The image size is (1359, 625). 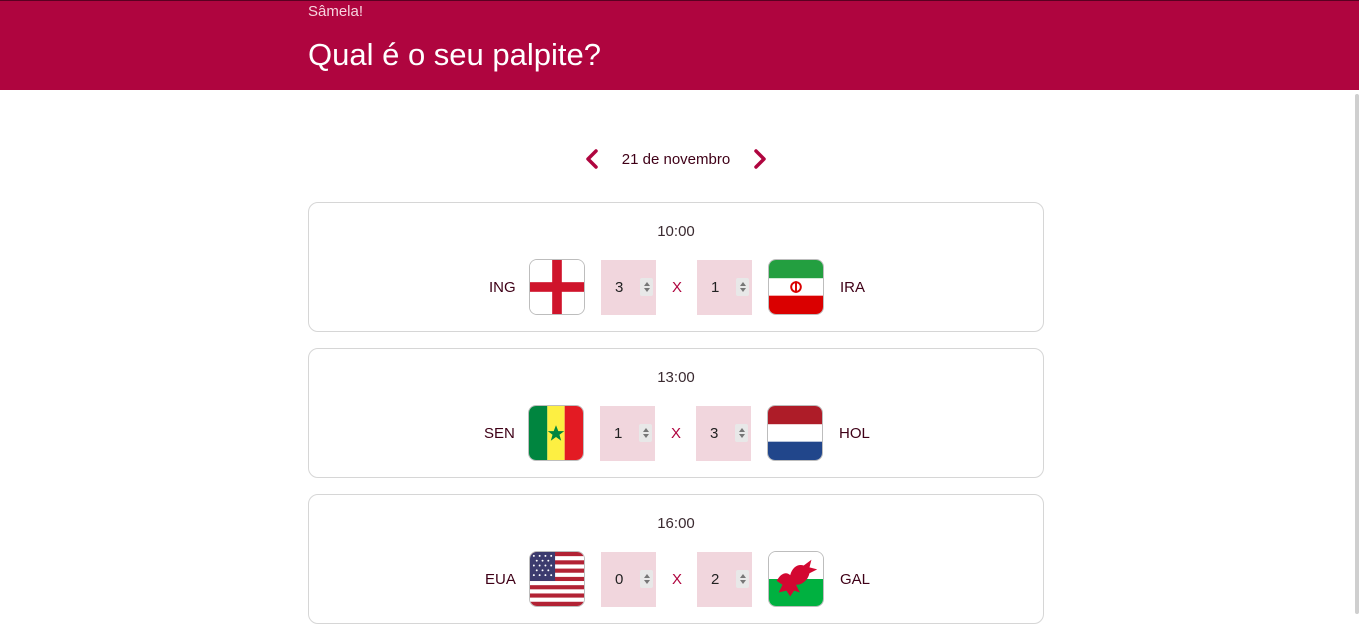 I want to click on england-flag-icon, so click(x=557, y=287).